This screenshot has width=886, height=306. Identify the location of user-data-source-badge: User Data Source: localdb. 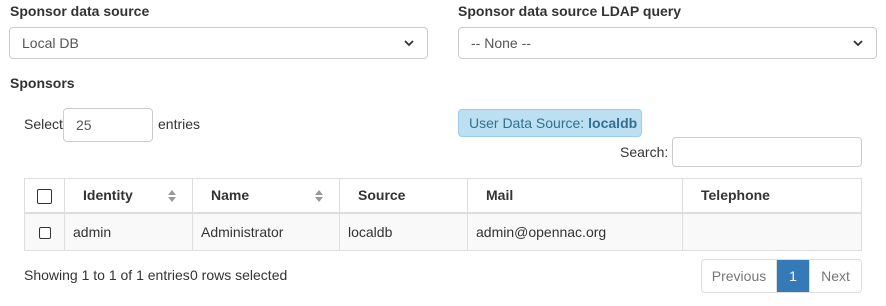
(550, 123).